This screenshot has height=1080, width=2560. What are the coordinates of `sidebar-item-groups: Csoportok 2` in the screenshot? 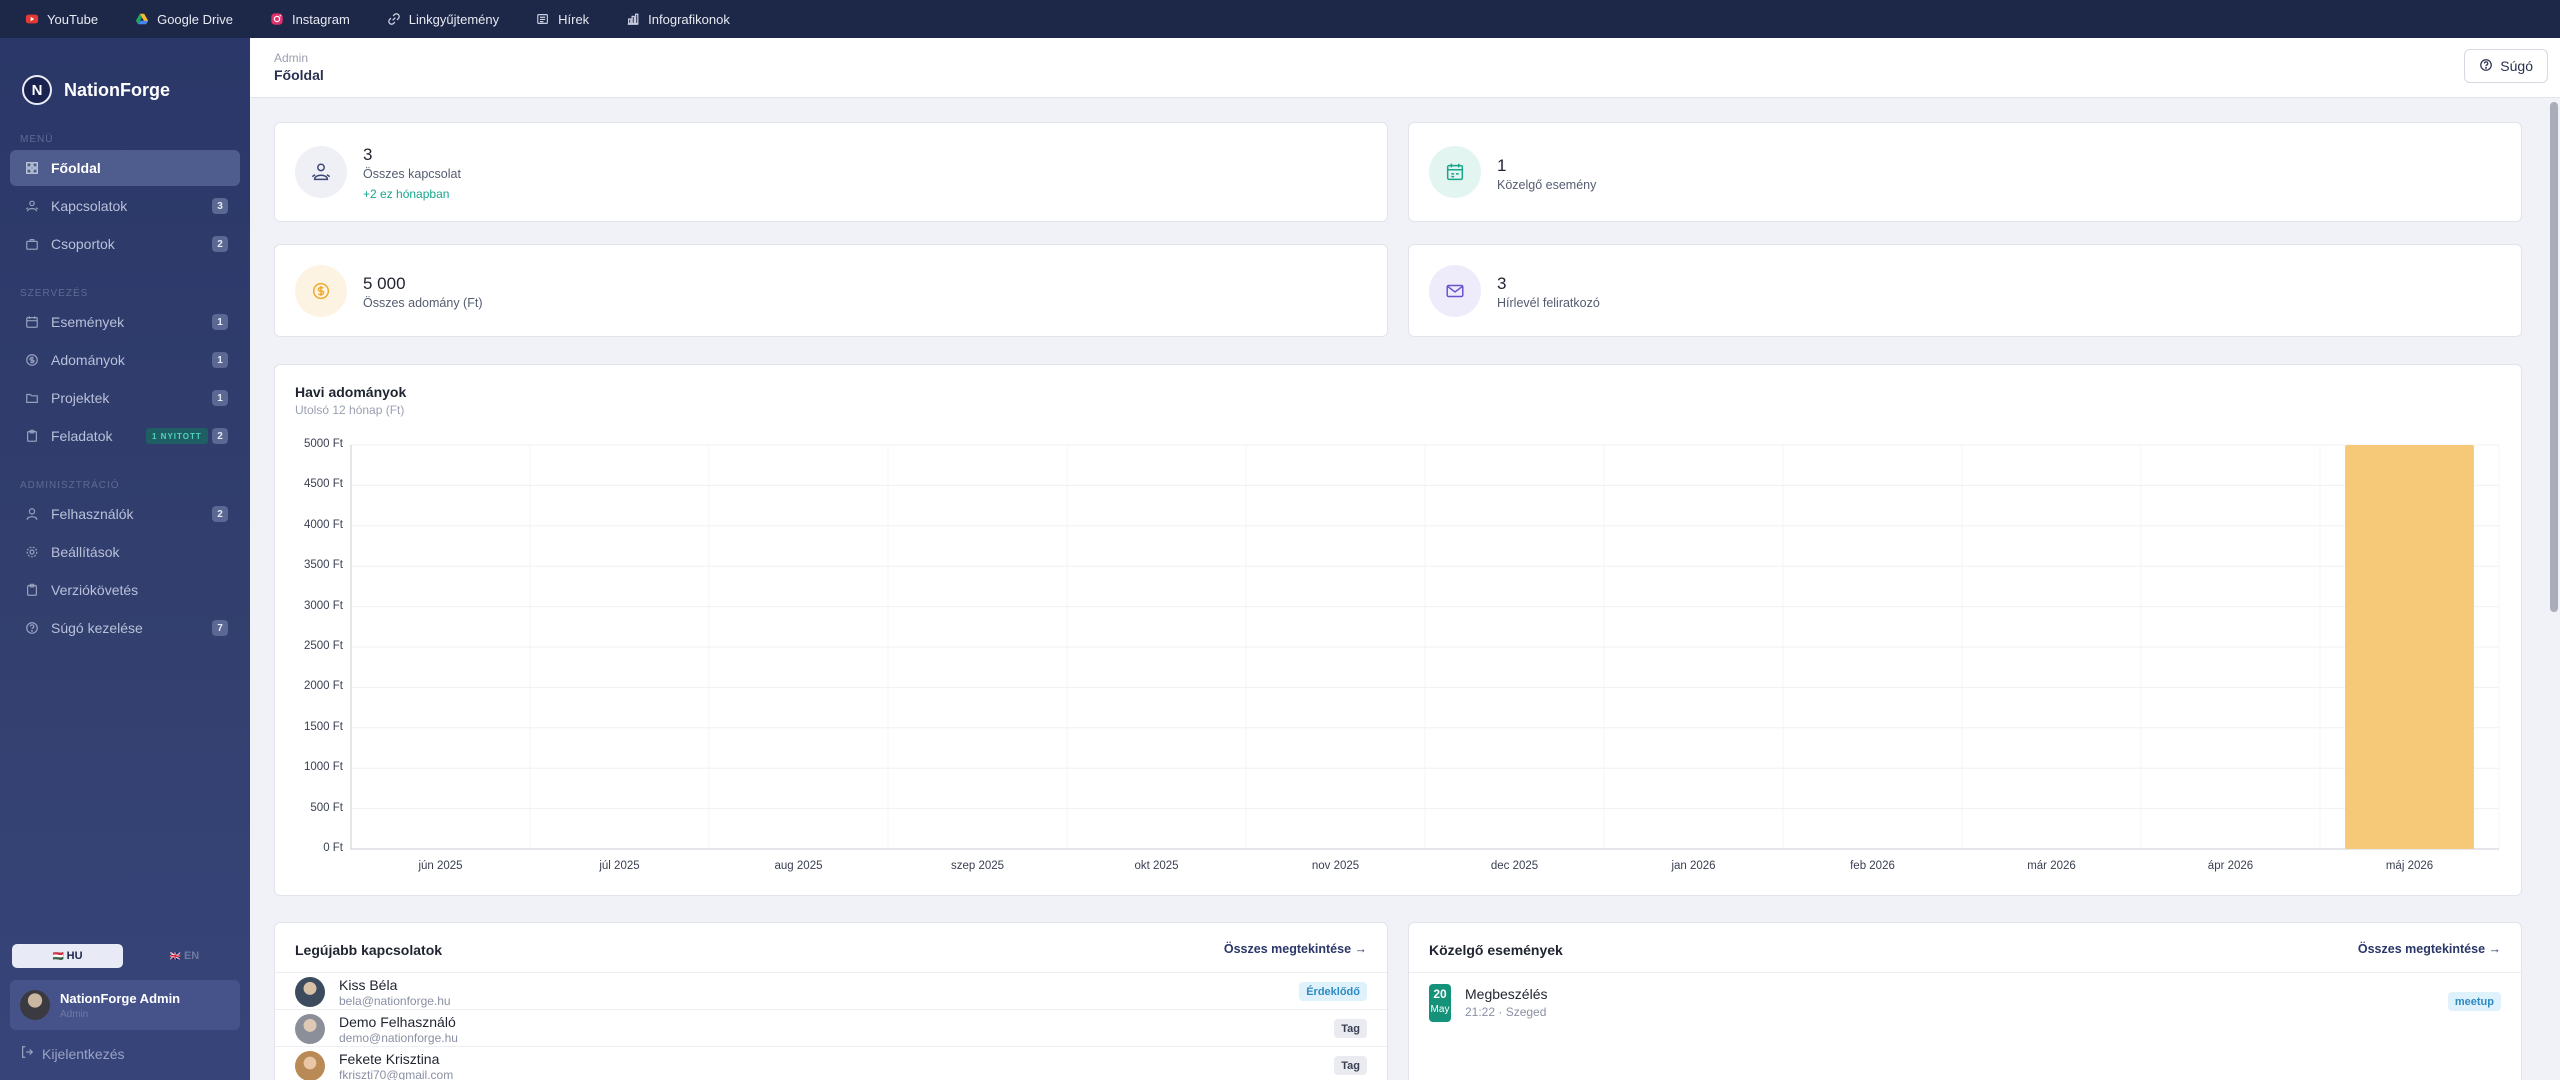 It's located at (125, 244).